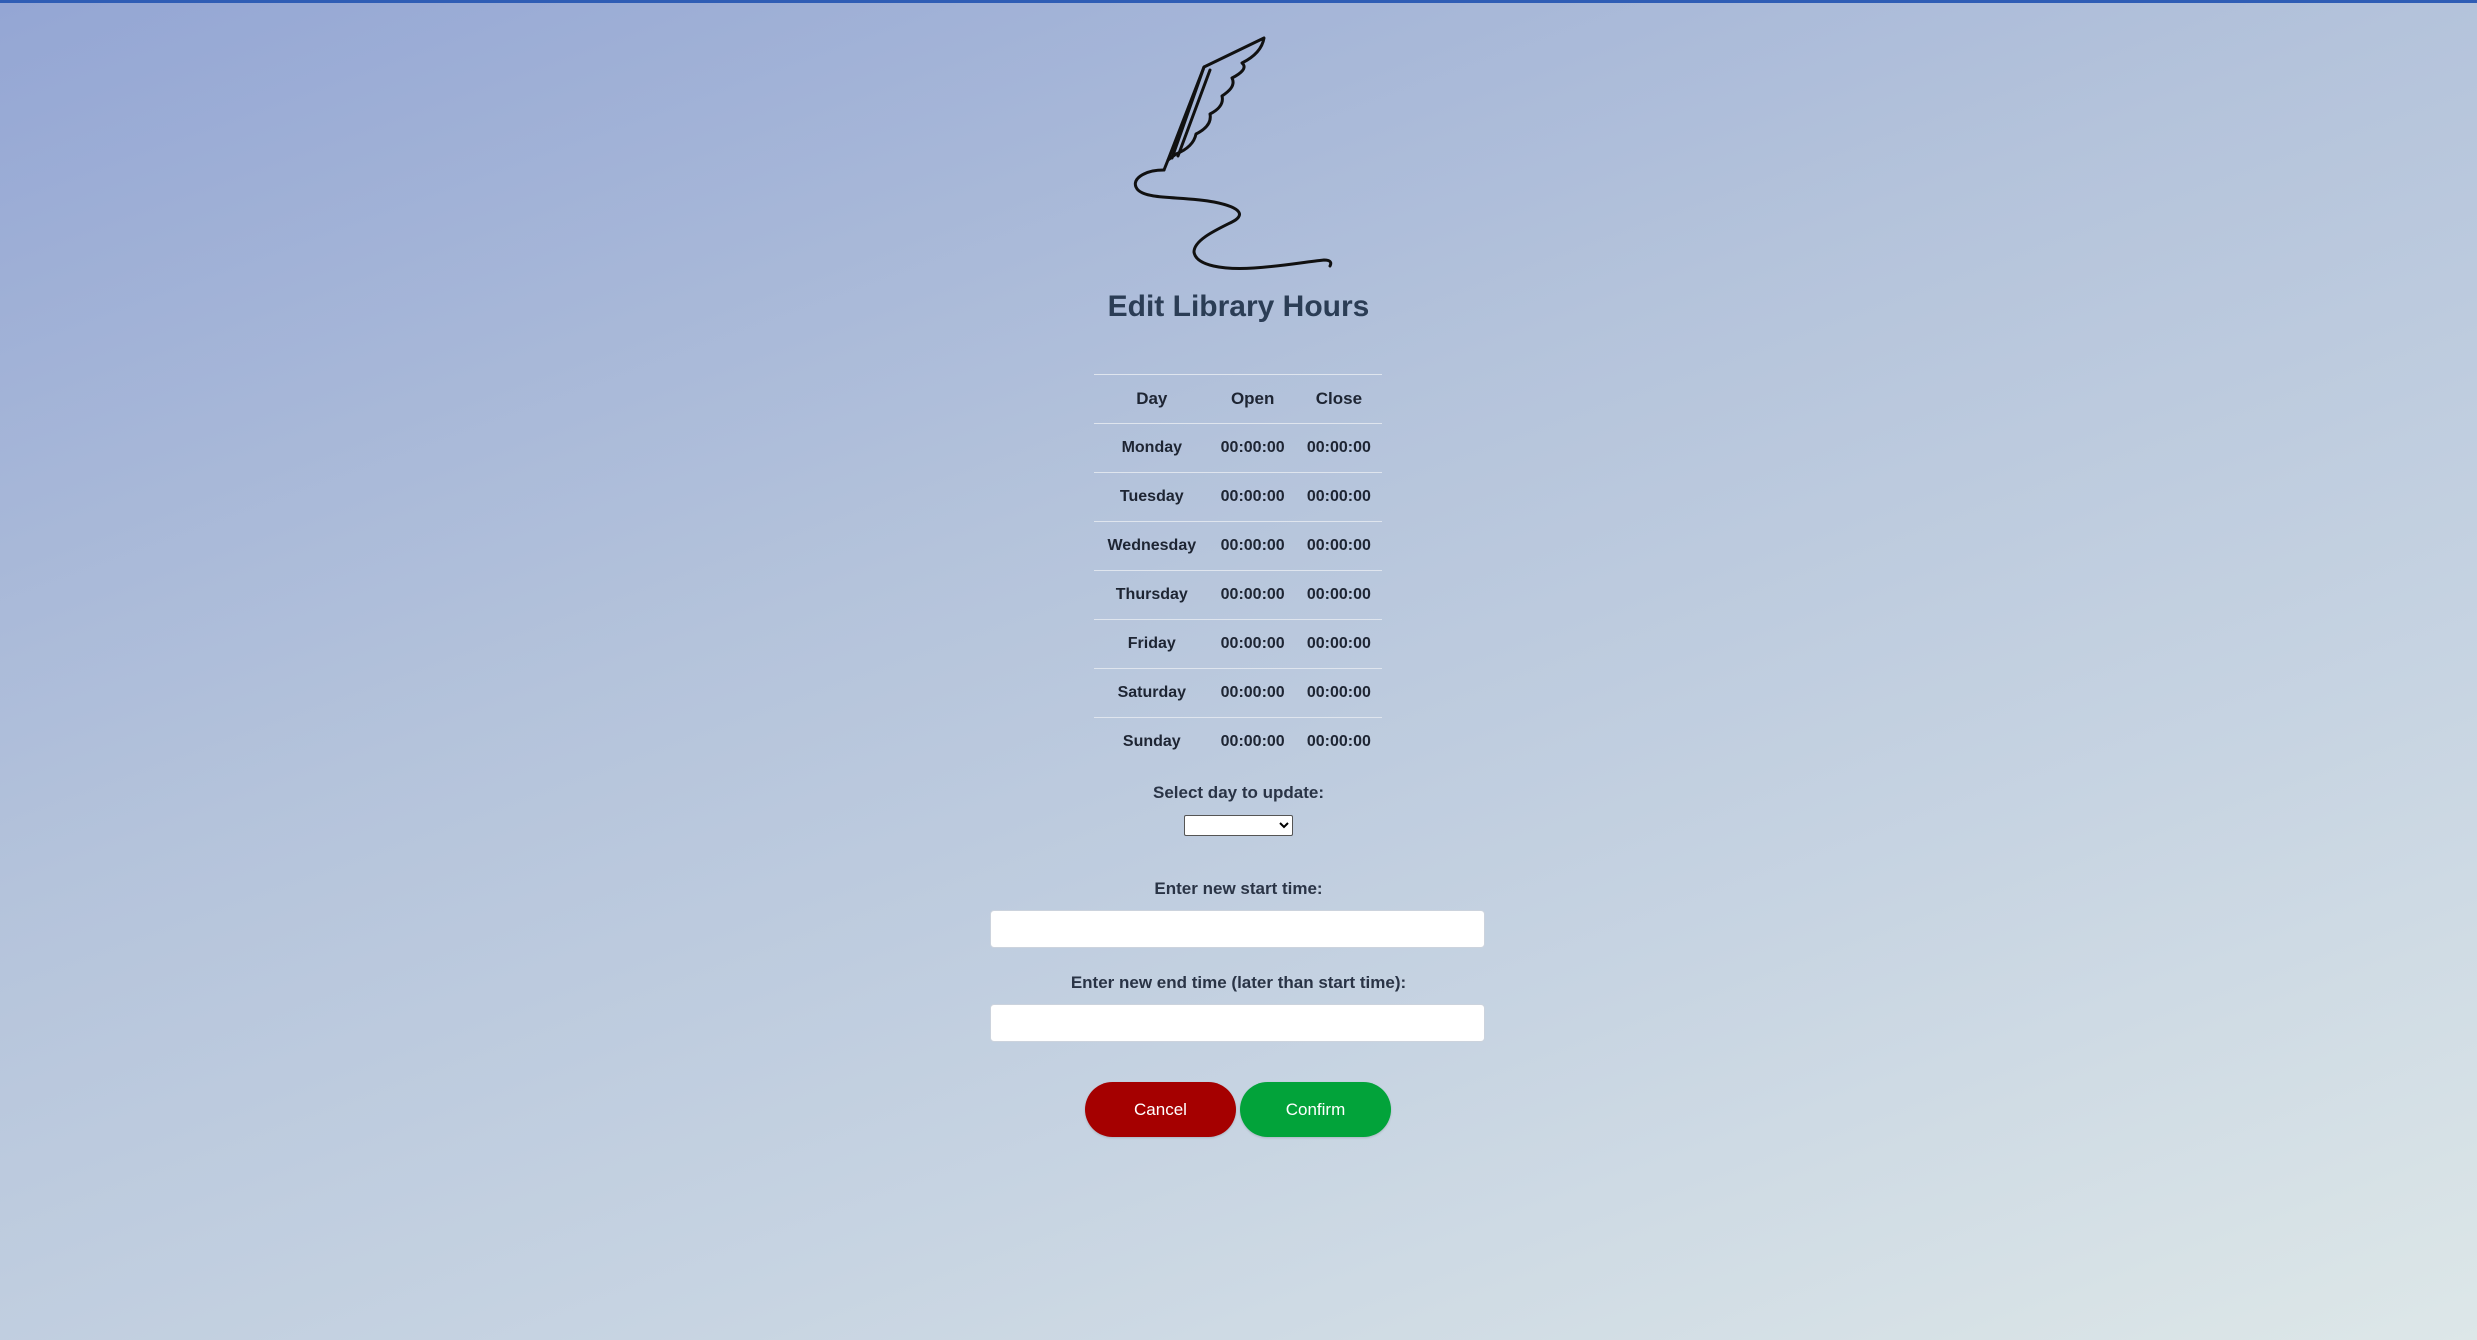  What do you see at coordinates (1237, 929) in the screenshot?
I see `start-time-input` at bounding box center [1237, 929].